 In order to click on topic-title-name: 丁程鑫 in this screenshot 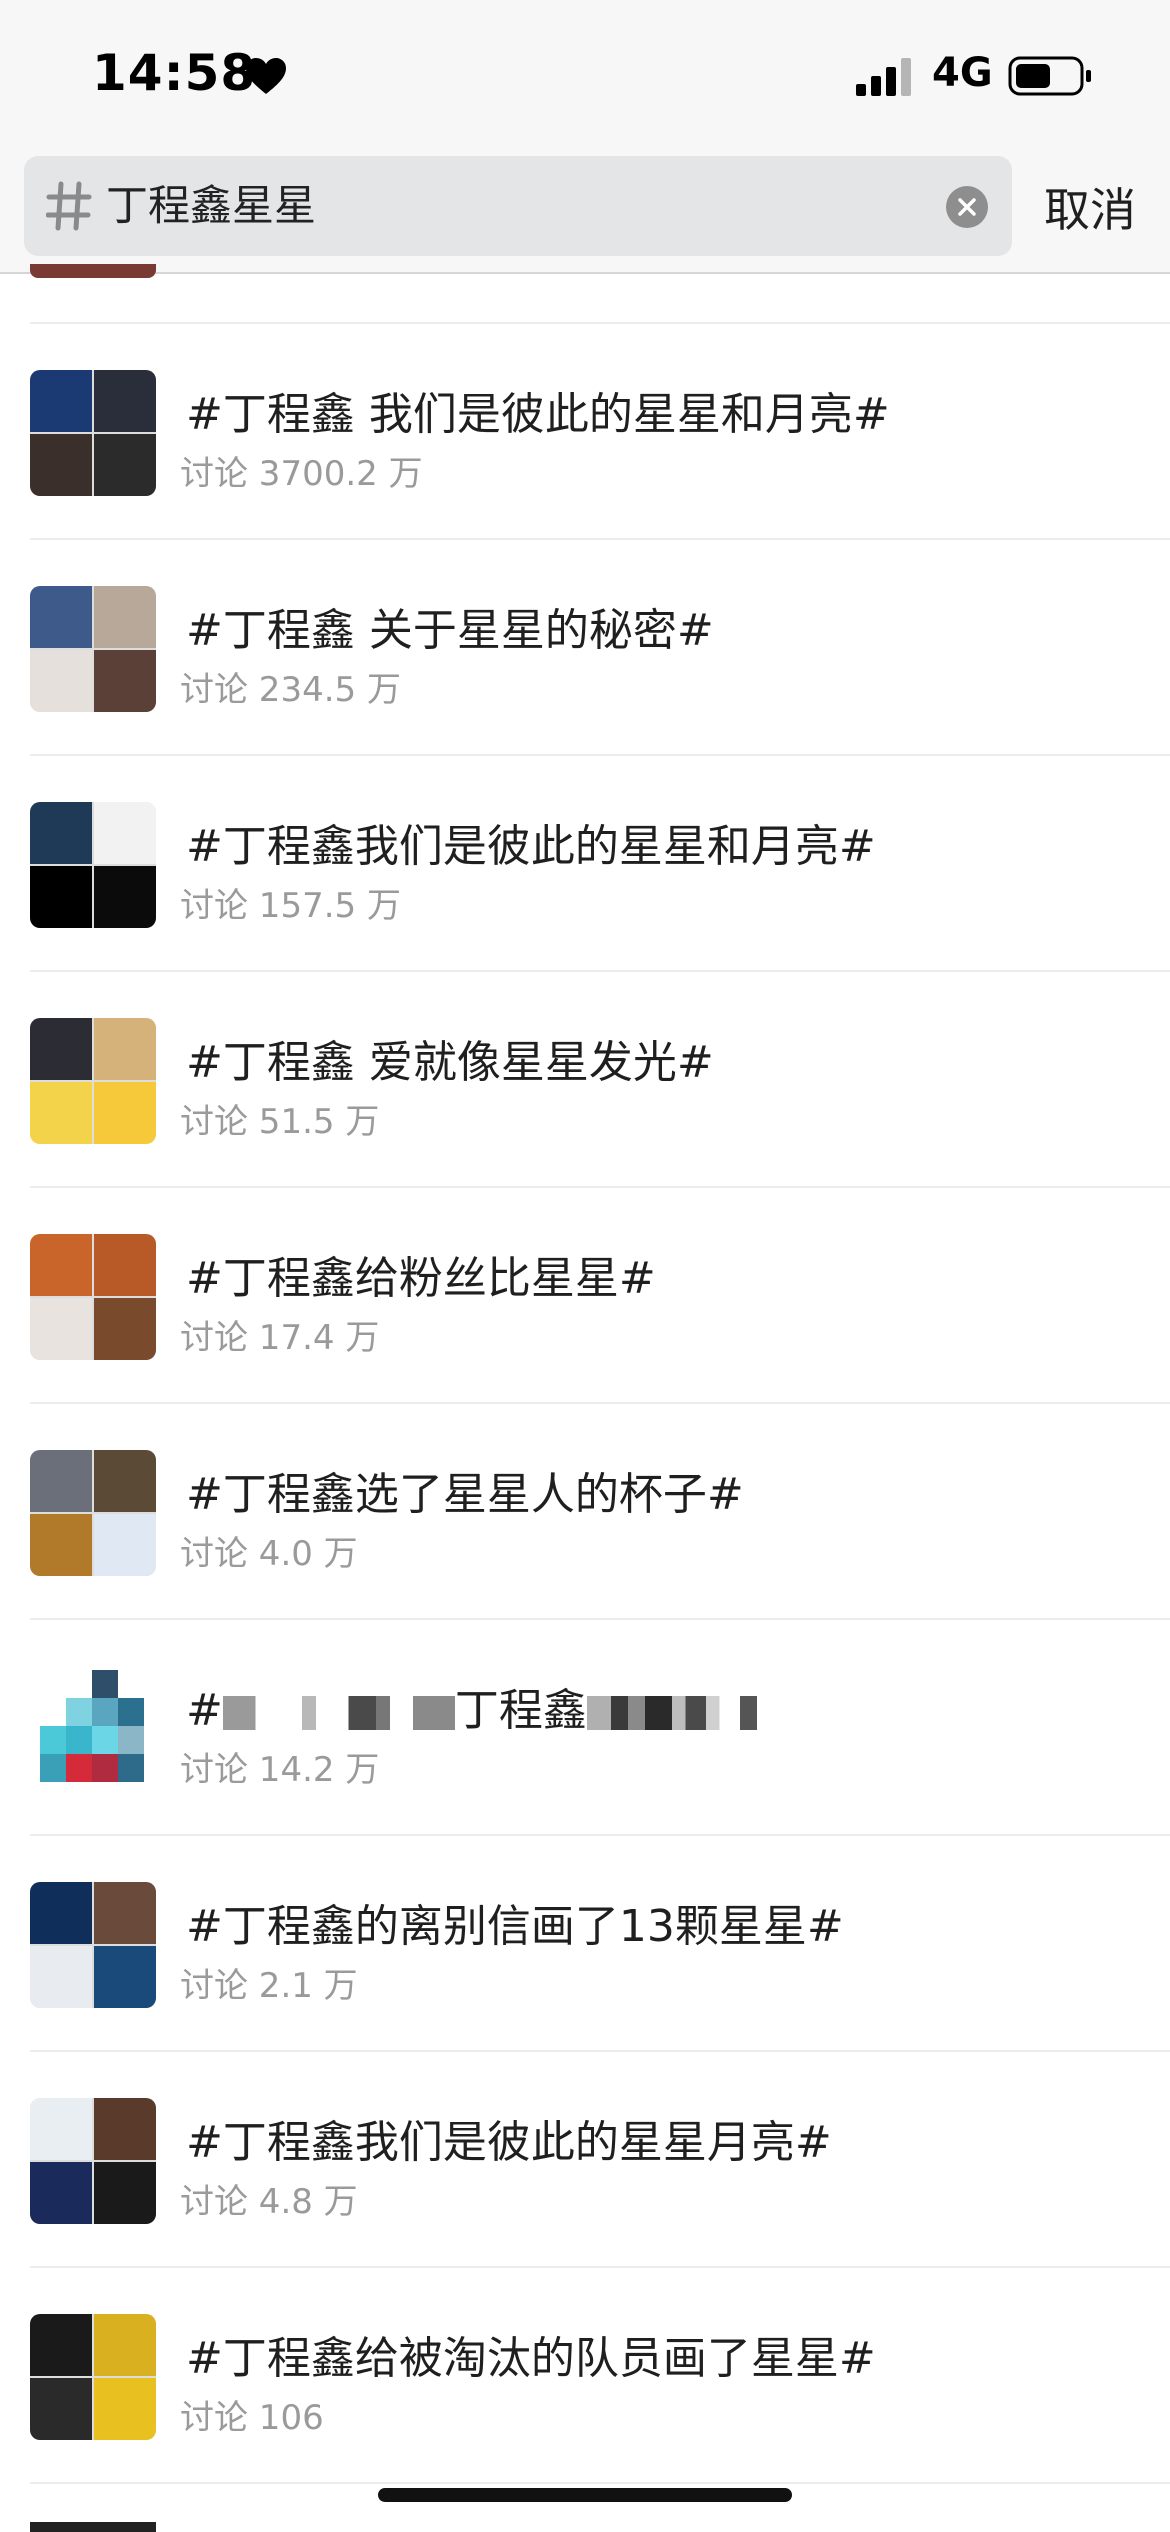, I will do `click(520, 1710)`.